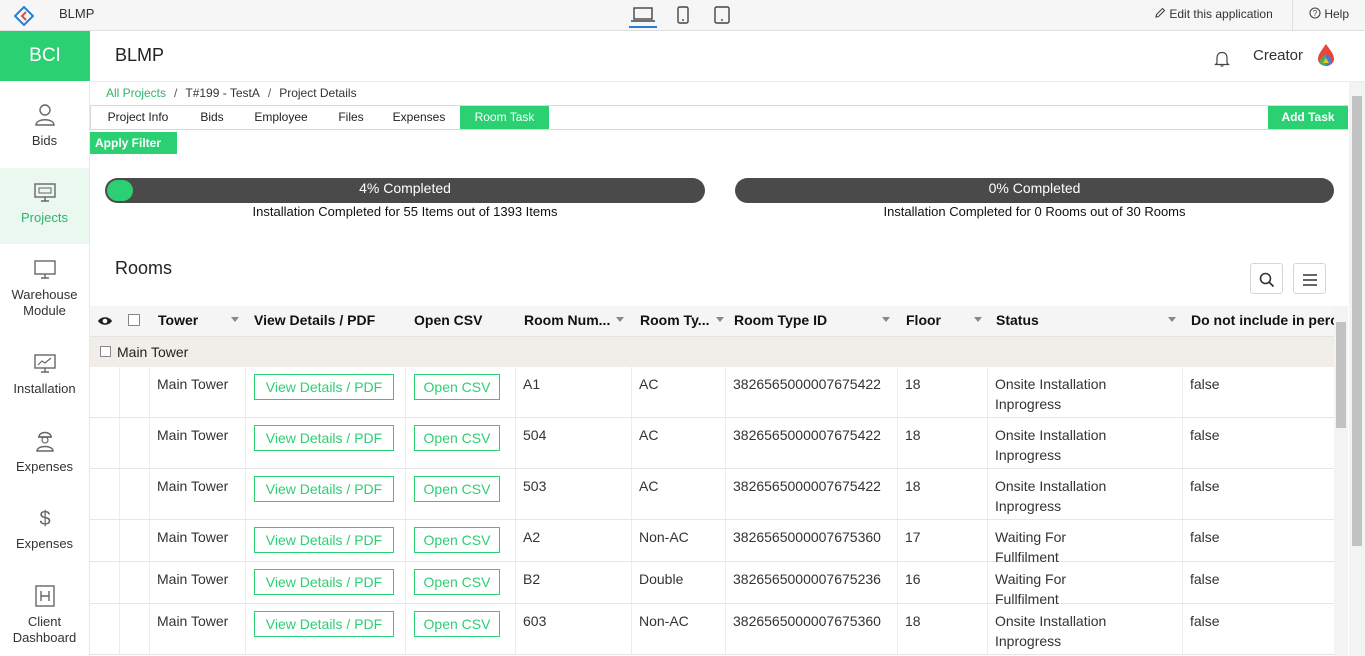  What do you see at coordinates (574, 392) in the screenshot?
I see `cell-room-number: A1` at bounding box center [574, 392].